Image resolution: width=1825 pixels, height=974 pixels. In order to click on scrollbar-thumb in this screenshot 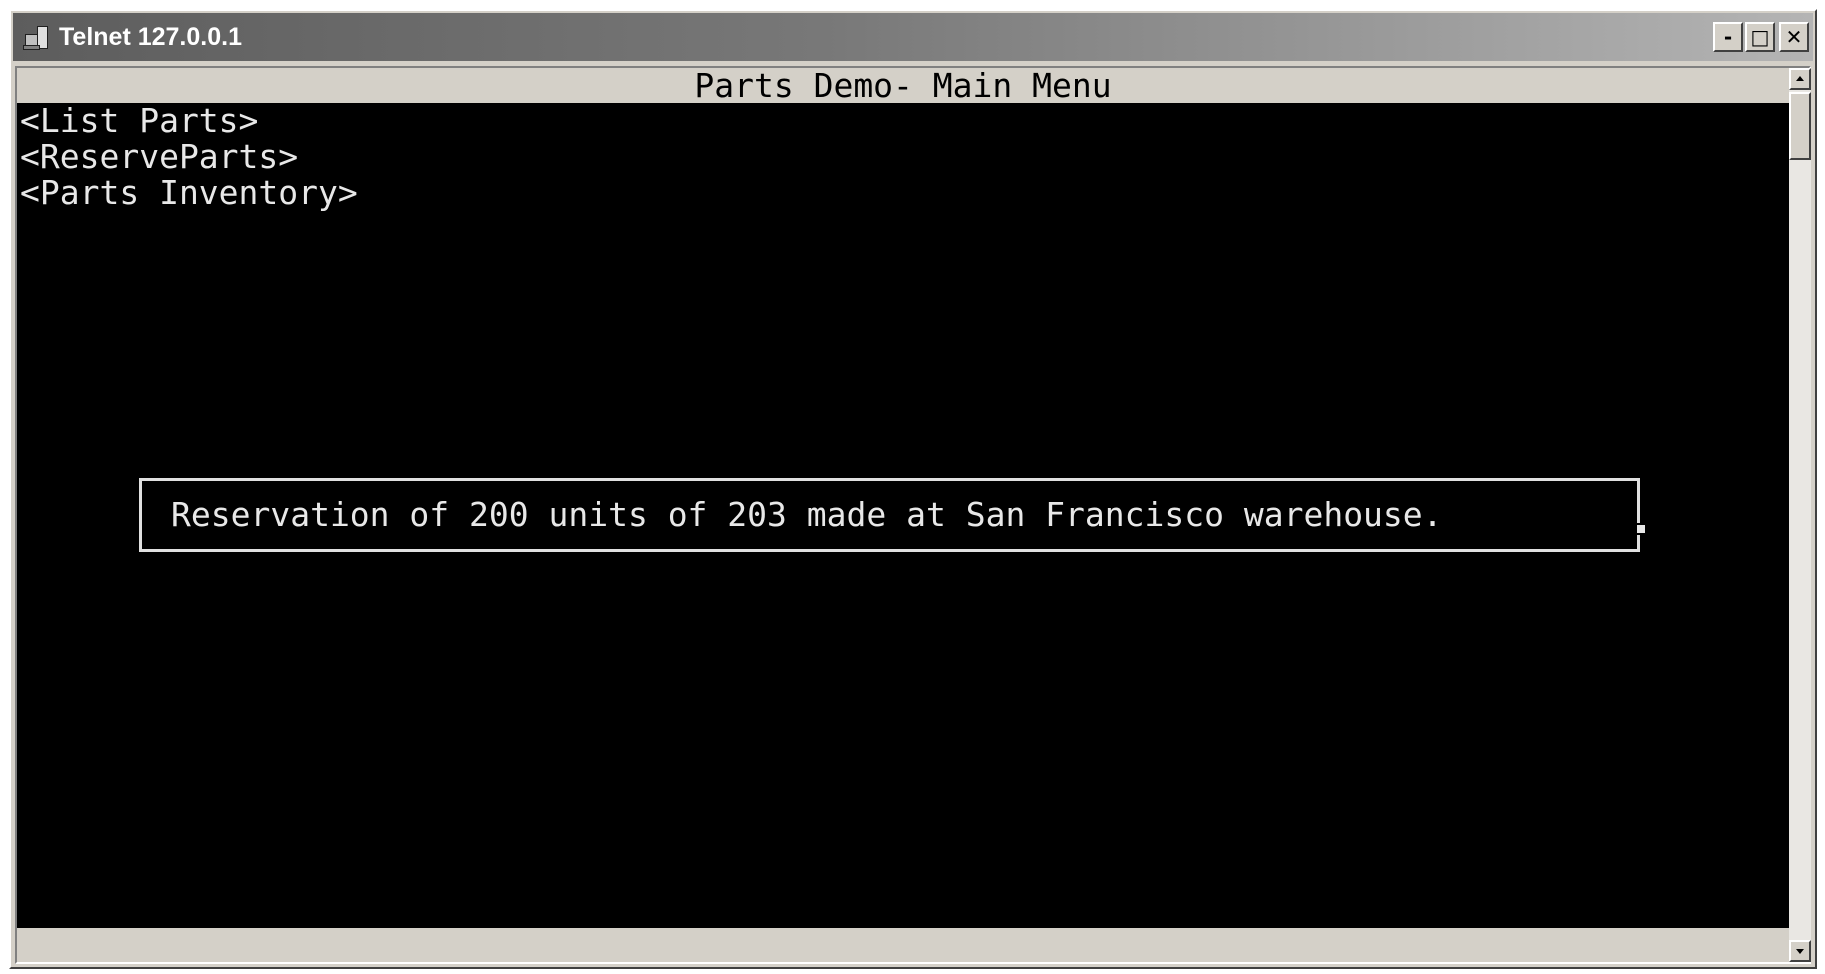, I will do `click(1800, 126)`.